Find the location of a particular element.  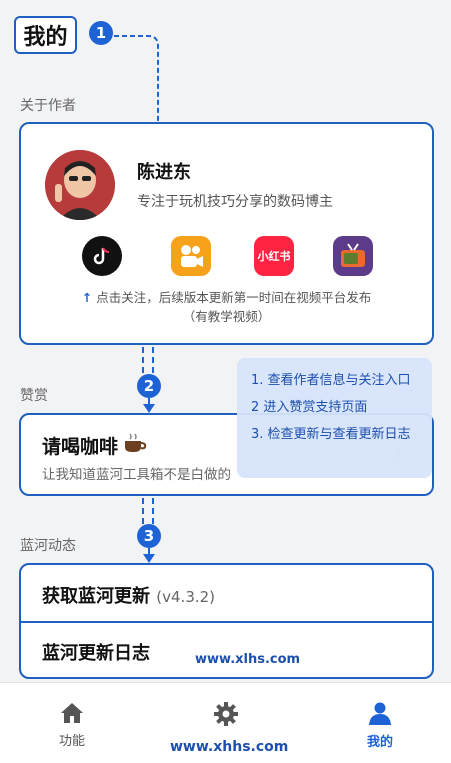

connector-line-2a is located at coordinates (143, 360).